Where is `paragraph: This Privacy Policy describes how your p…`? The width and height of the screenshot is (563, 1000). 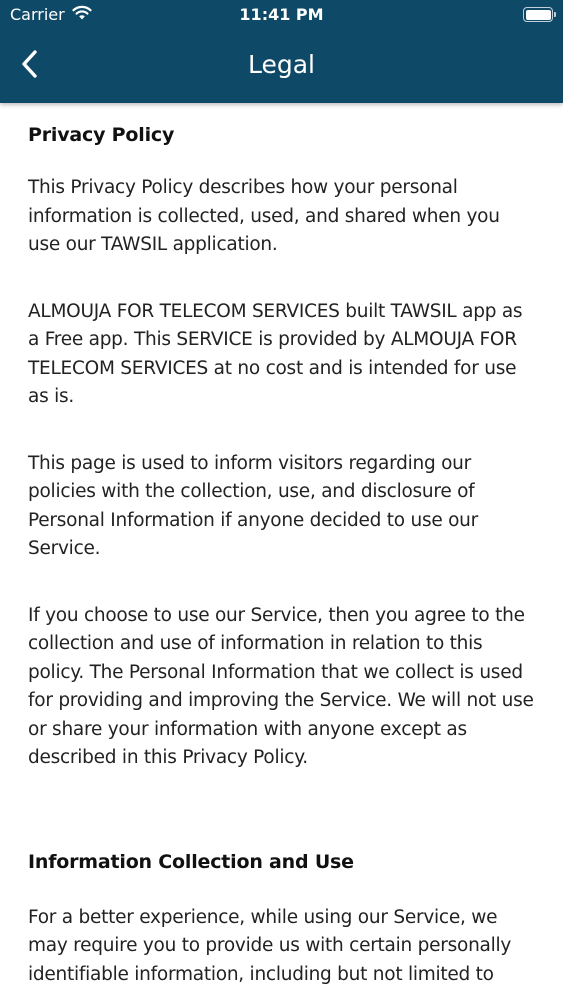 paragraph: This Privacy Policy describes how your p… is located at coordinates (264, 216).